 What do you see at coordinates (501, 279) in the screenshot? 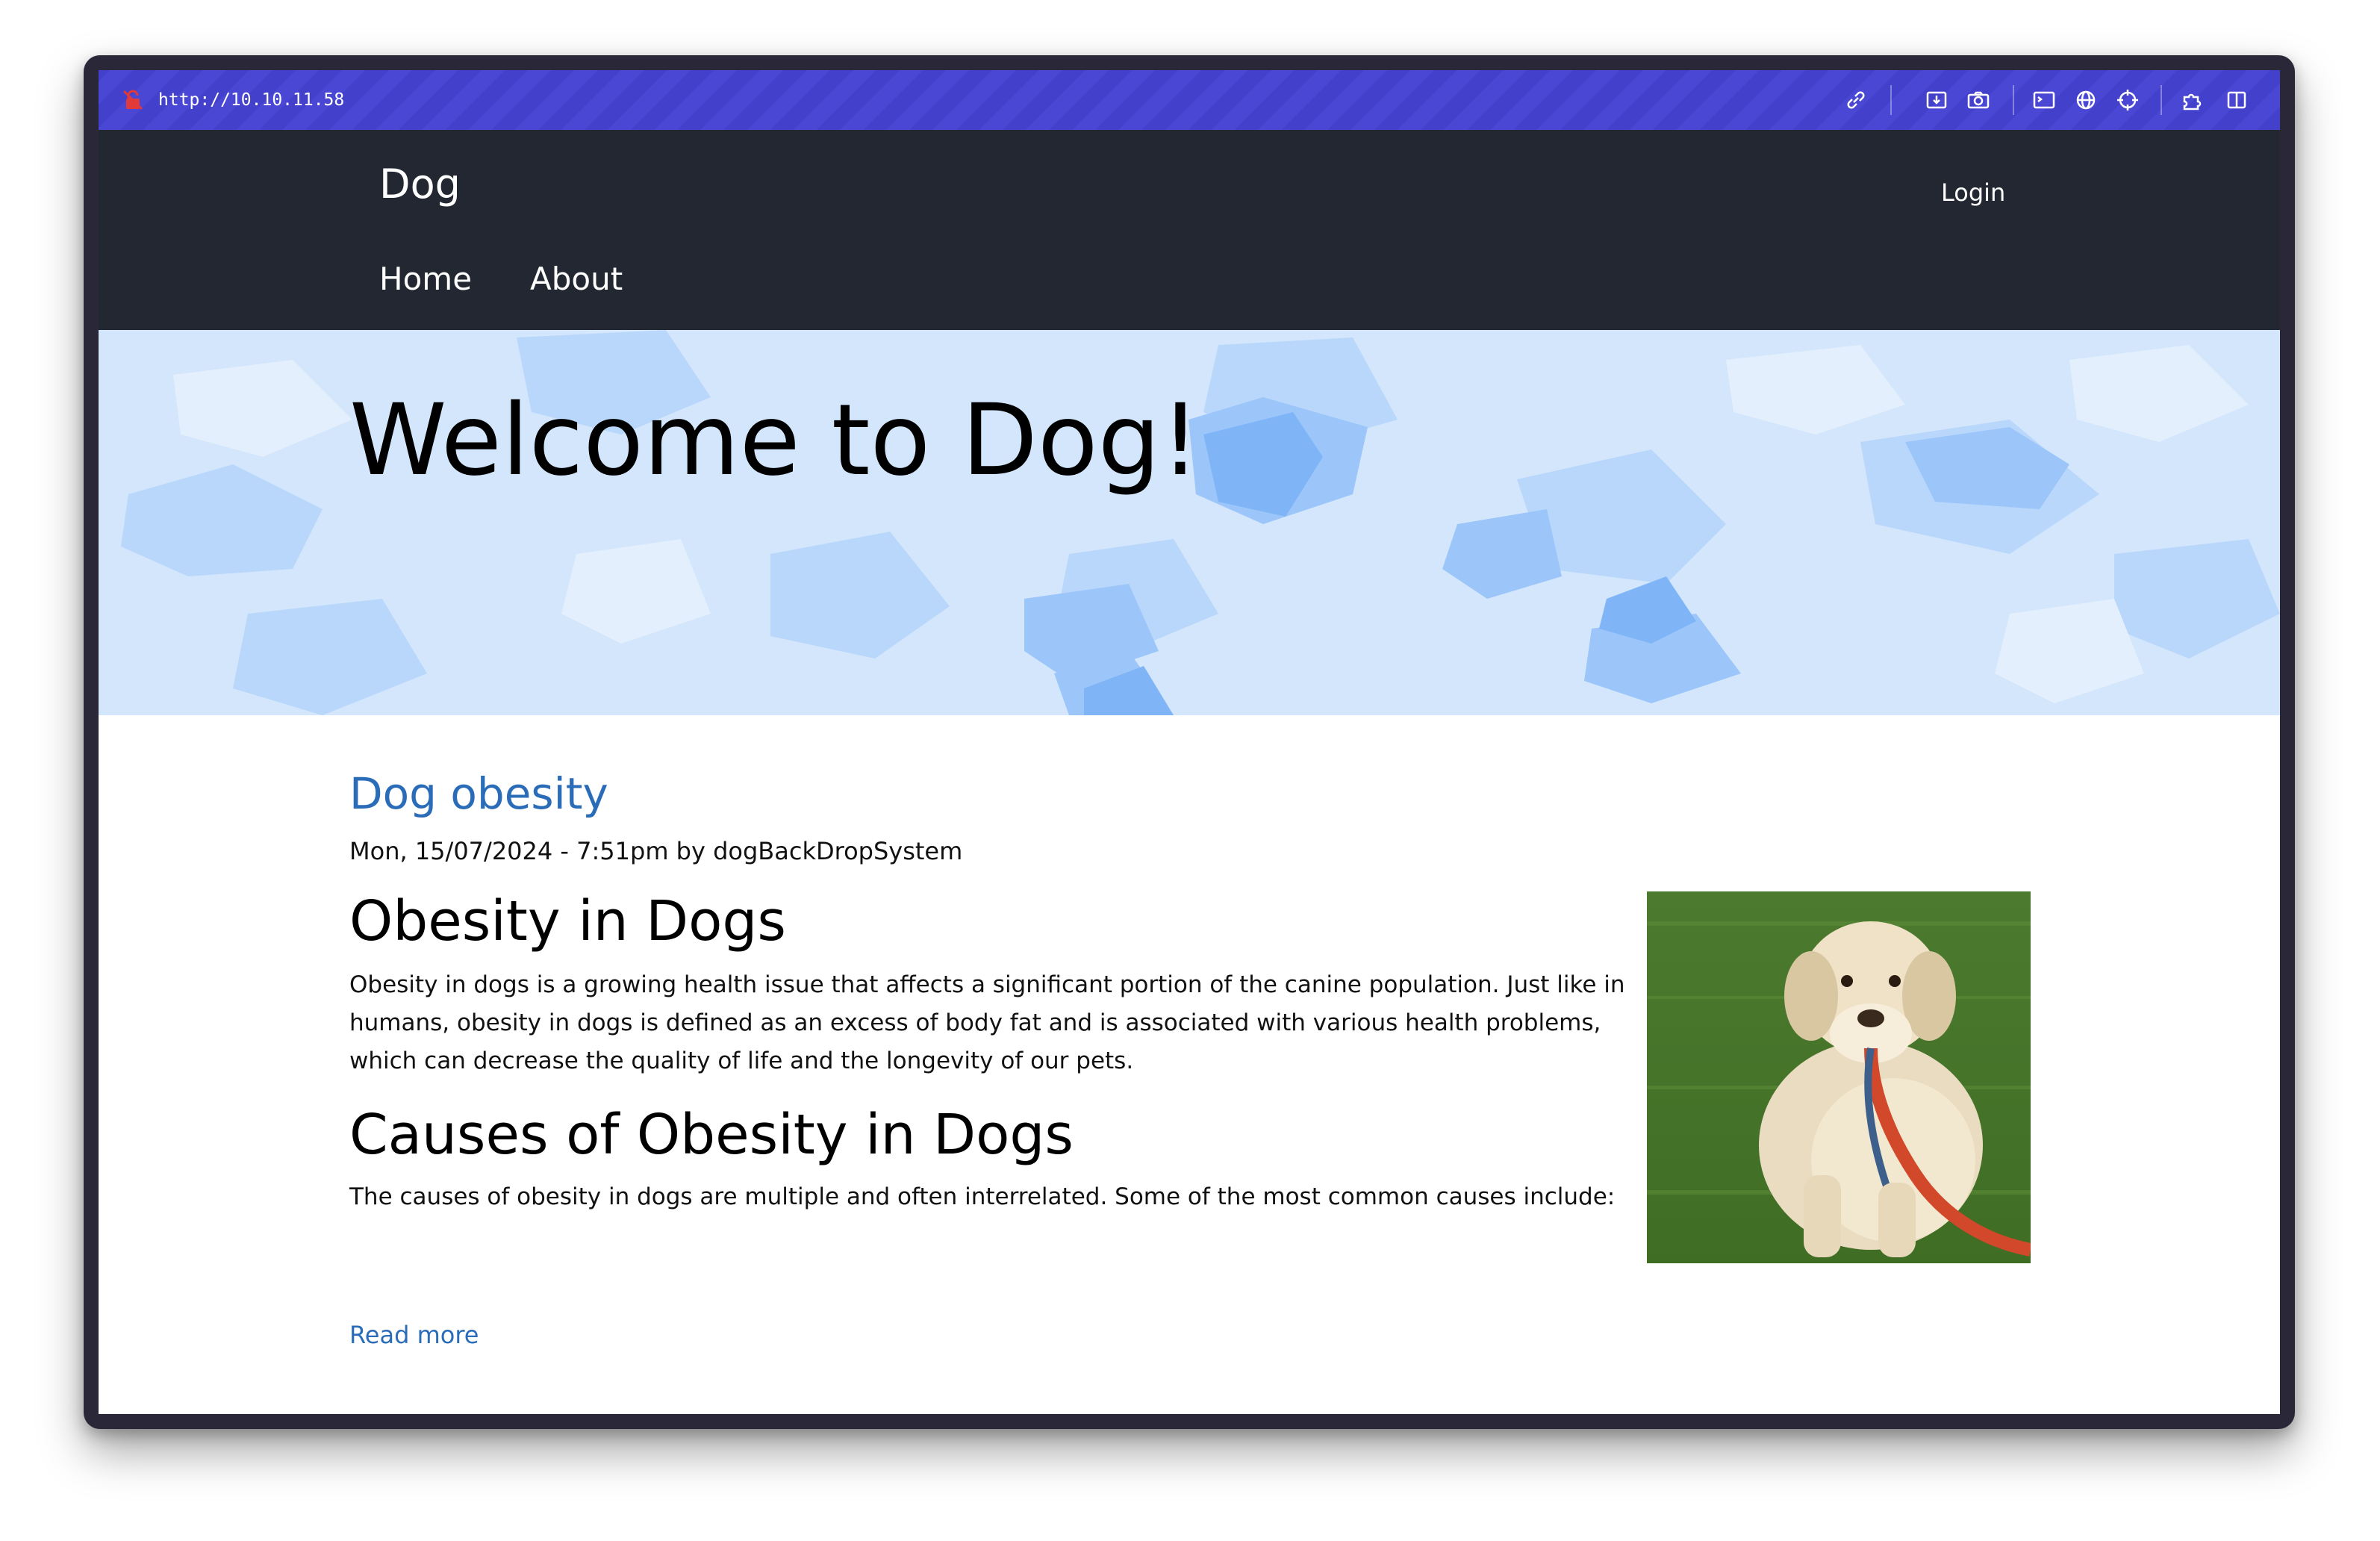
I see `main-nav: Home About` at bounding box center [501, 279].